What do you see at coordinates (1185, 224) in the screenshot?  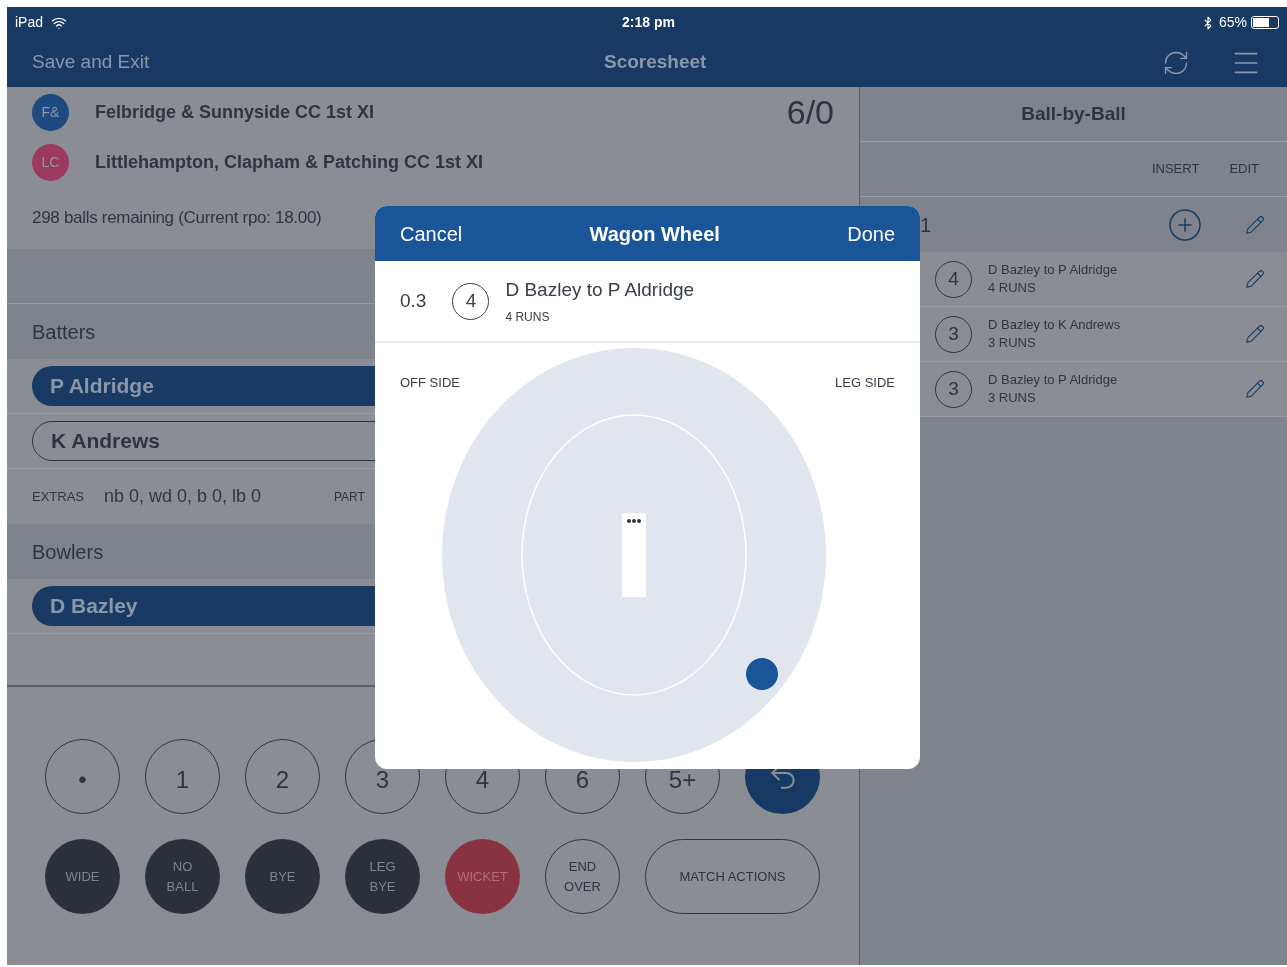 I see `add-icon` at bounding box center [1185, 224].